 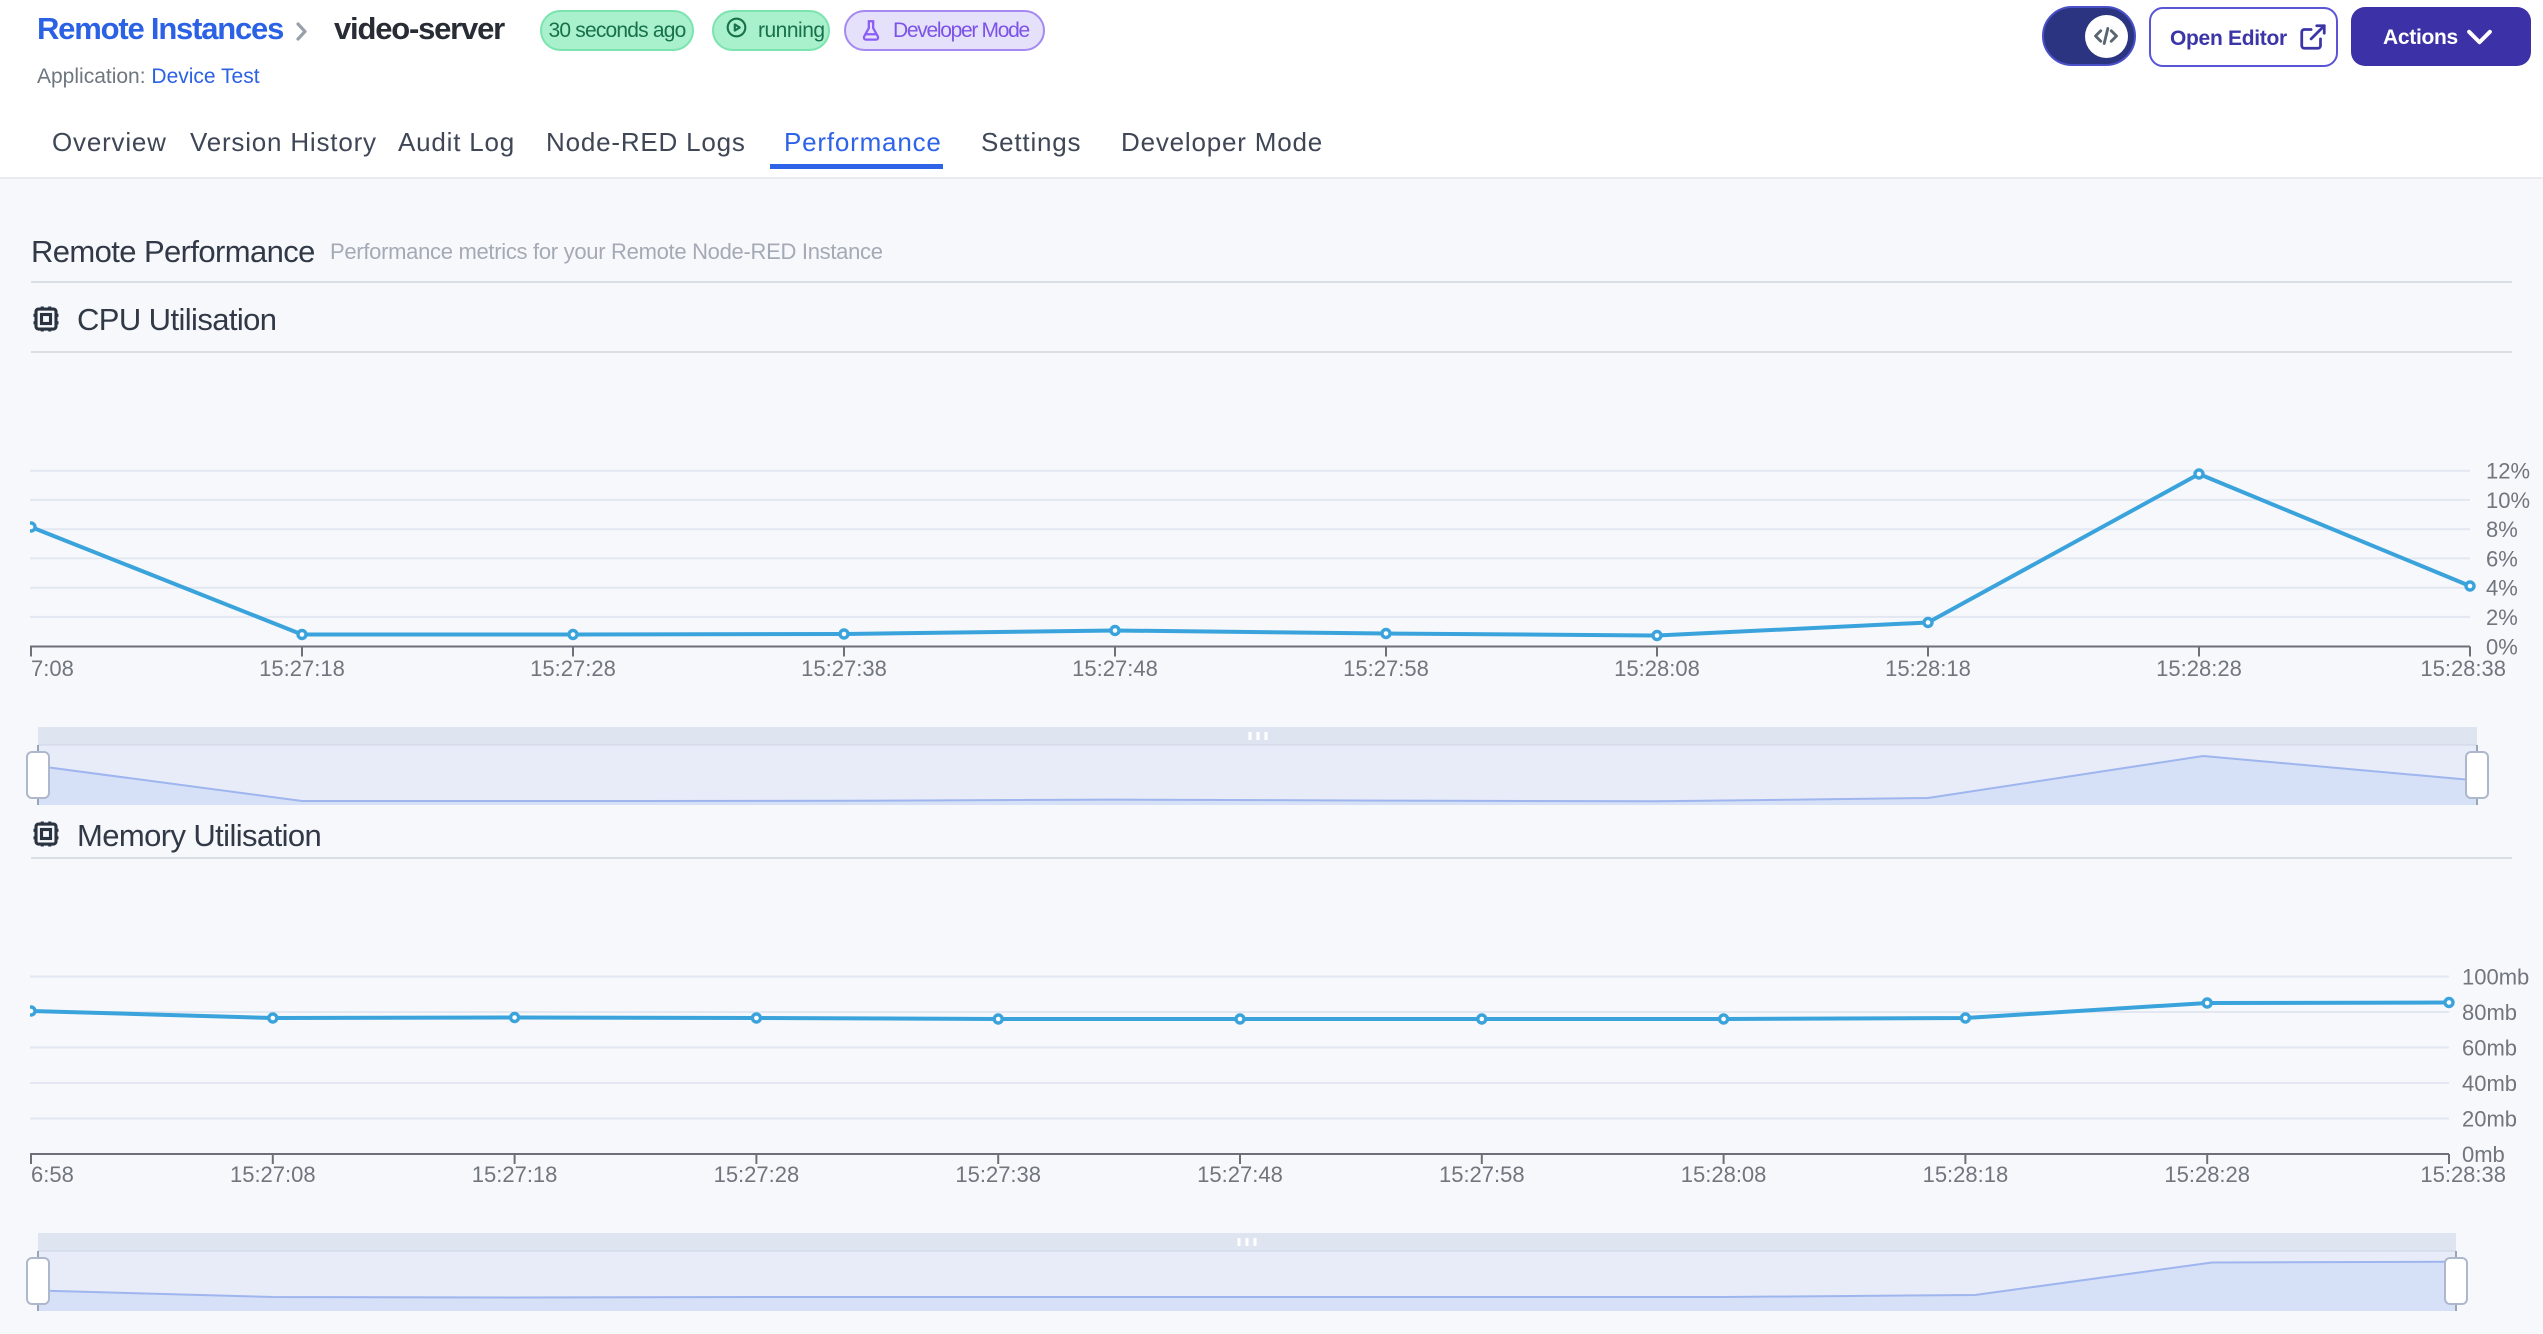 What do you see at coordinates (52, 1174) in the screenshot?
I see `svg-text: 6:58` at bounding box center [52, 1174].